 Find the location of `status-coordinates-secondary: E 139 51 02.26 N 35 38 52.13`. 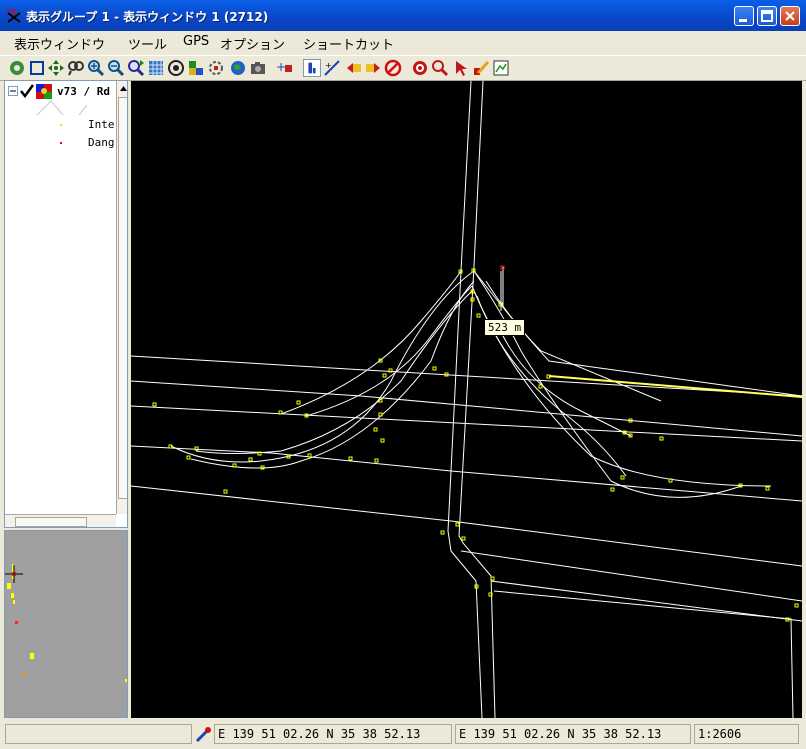

status-coordinates-secondary: E 139 51 02.26 N 35 38 52.13 is located at coordinates (573, 734).